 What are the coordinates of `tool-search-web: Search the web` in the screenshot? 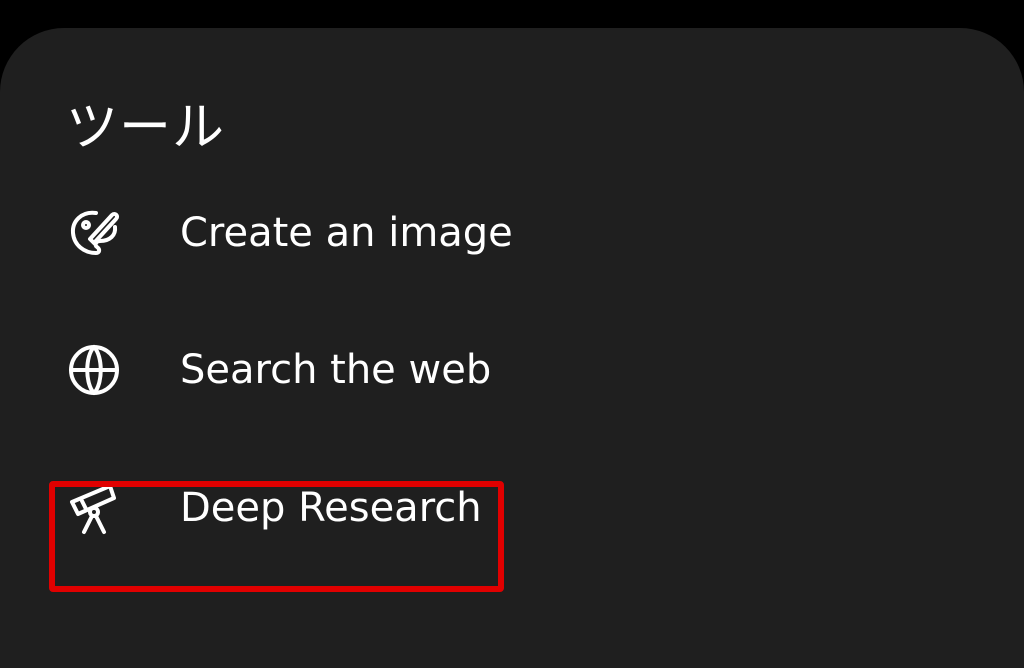 It's located at (271, 370).